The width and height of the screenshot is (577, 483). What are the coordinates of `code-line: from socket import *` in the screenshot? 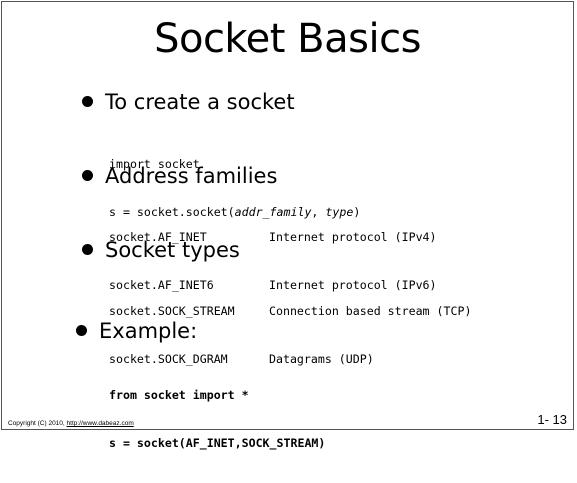 It's located at (179, 395).